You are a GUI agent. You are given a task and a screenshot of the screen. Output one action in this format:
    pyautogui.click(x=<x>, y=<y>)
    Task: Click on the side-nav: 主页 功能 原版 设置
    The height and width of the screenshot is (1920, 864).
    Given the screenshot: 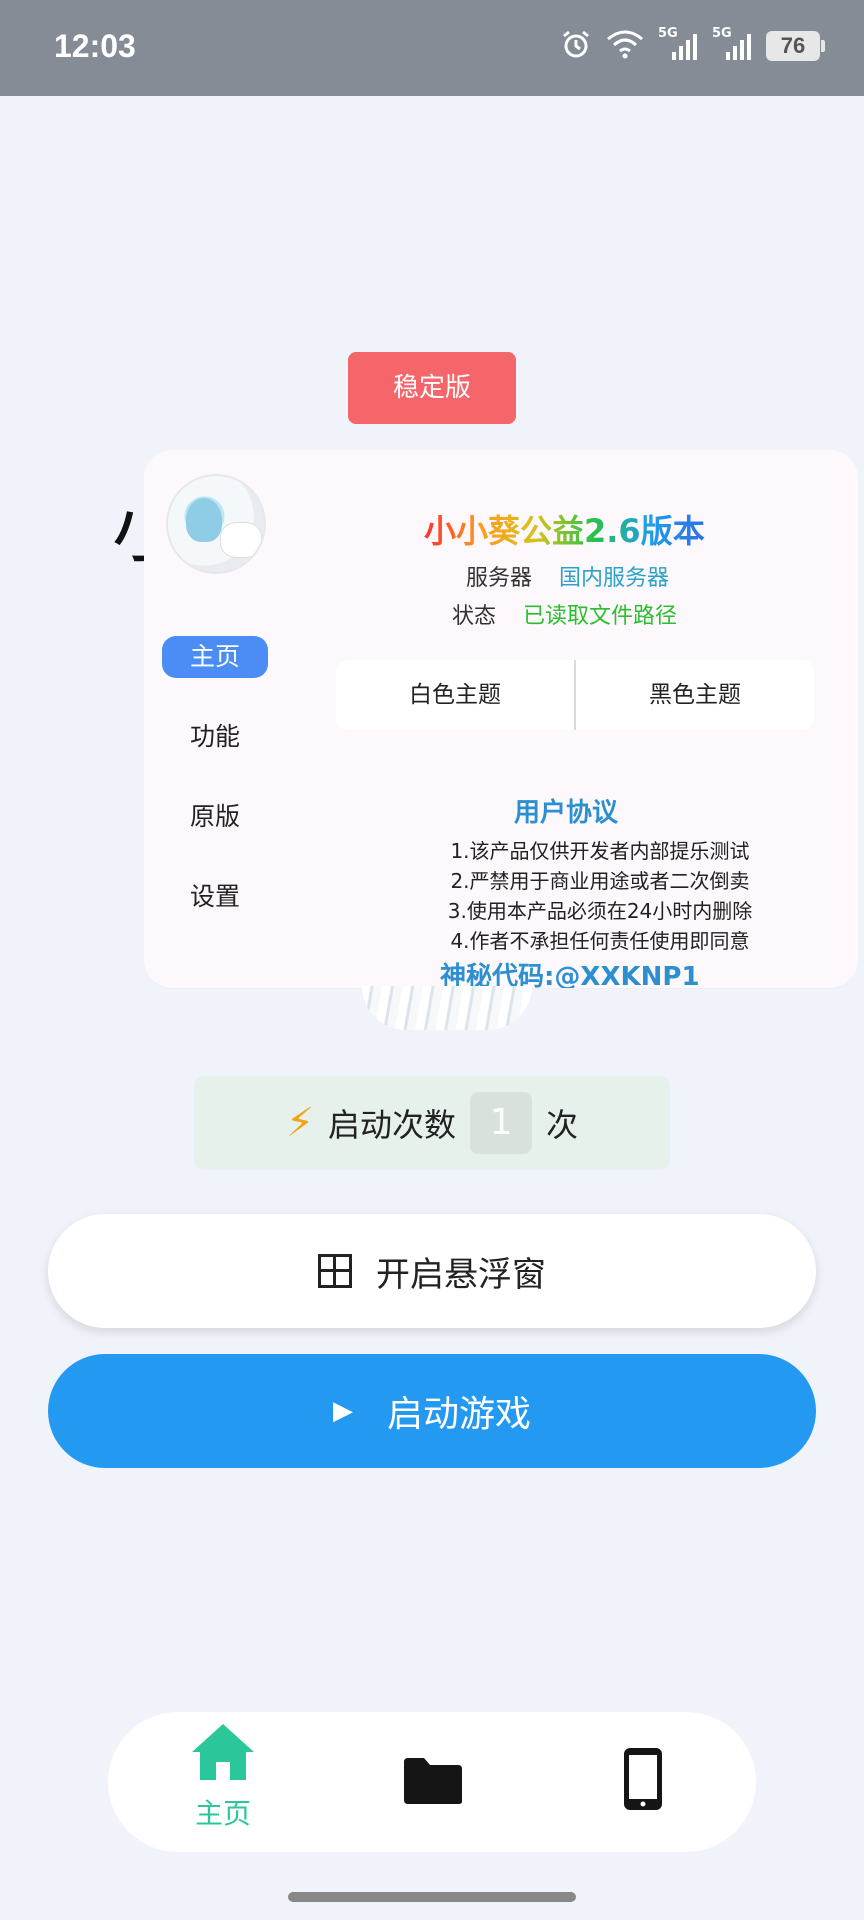 What is the action you would take?
    pyautogui.click(x=216, y=796)
    